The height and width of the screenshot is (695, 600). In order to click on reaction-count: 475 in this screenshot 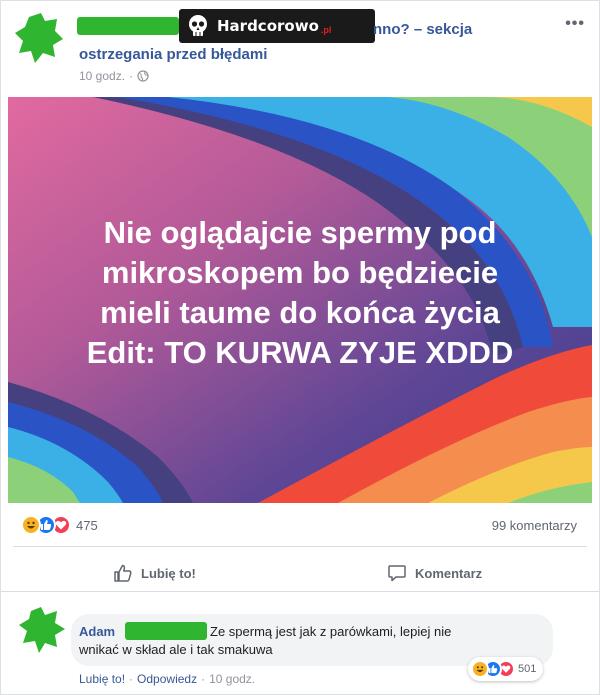, I will do `click(87, 525)`.